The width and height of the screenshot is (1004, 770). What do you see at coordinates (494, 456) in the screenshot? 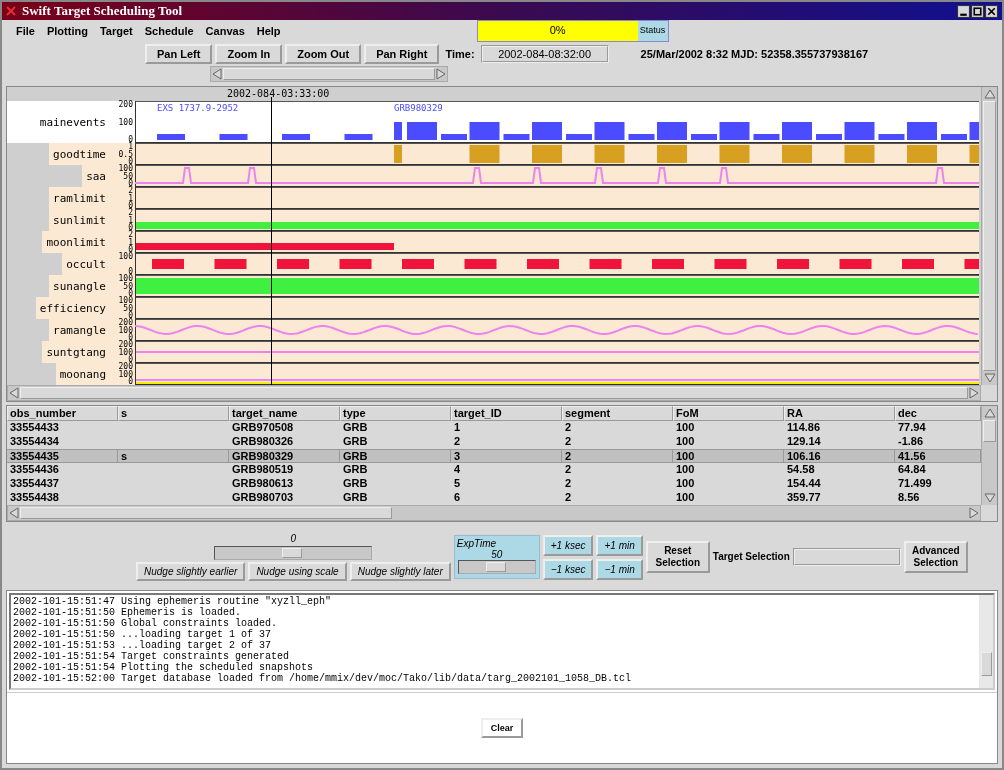
I see `table-row: 33554435 s GRB980329 GRB 3 2 100 106.16 41.56` at bounding box center [494, 456].